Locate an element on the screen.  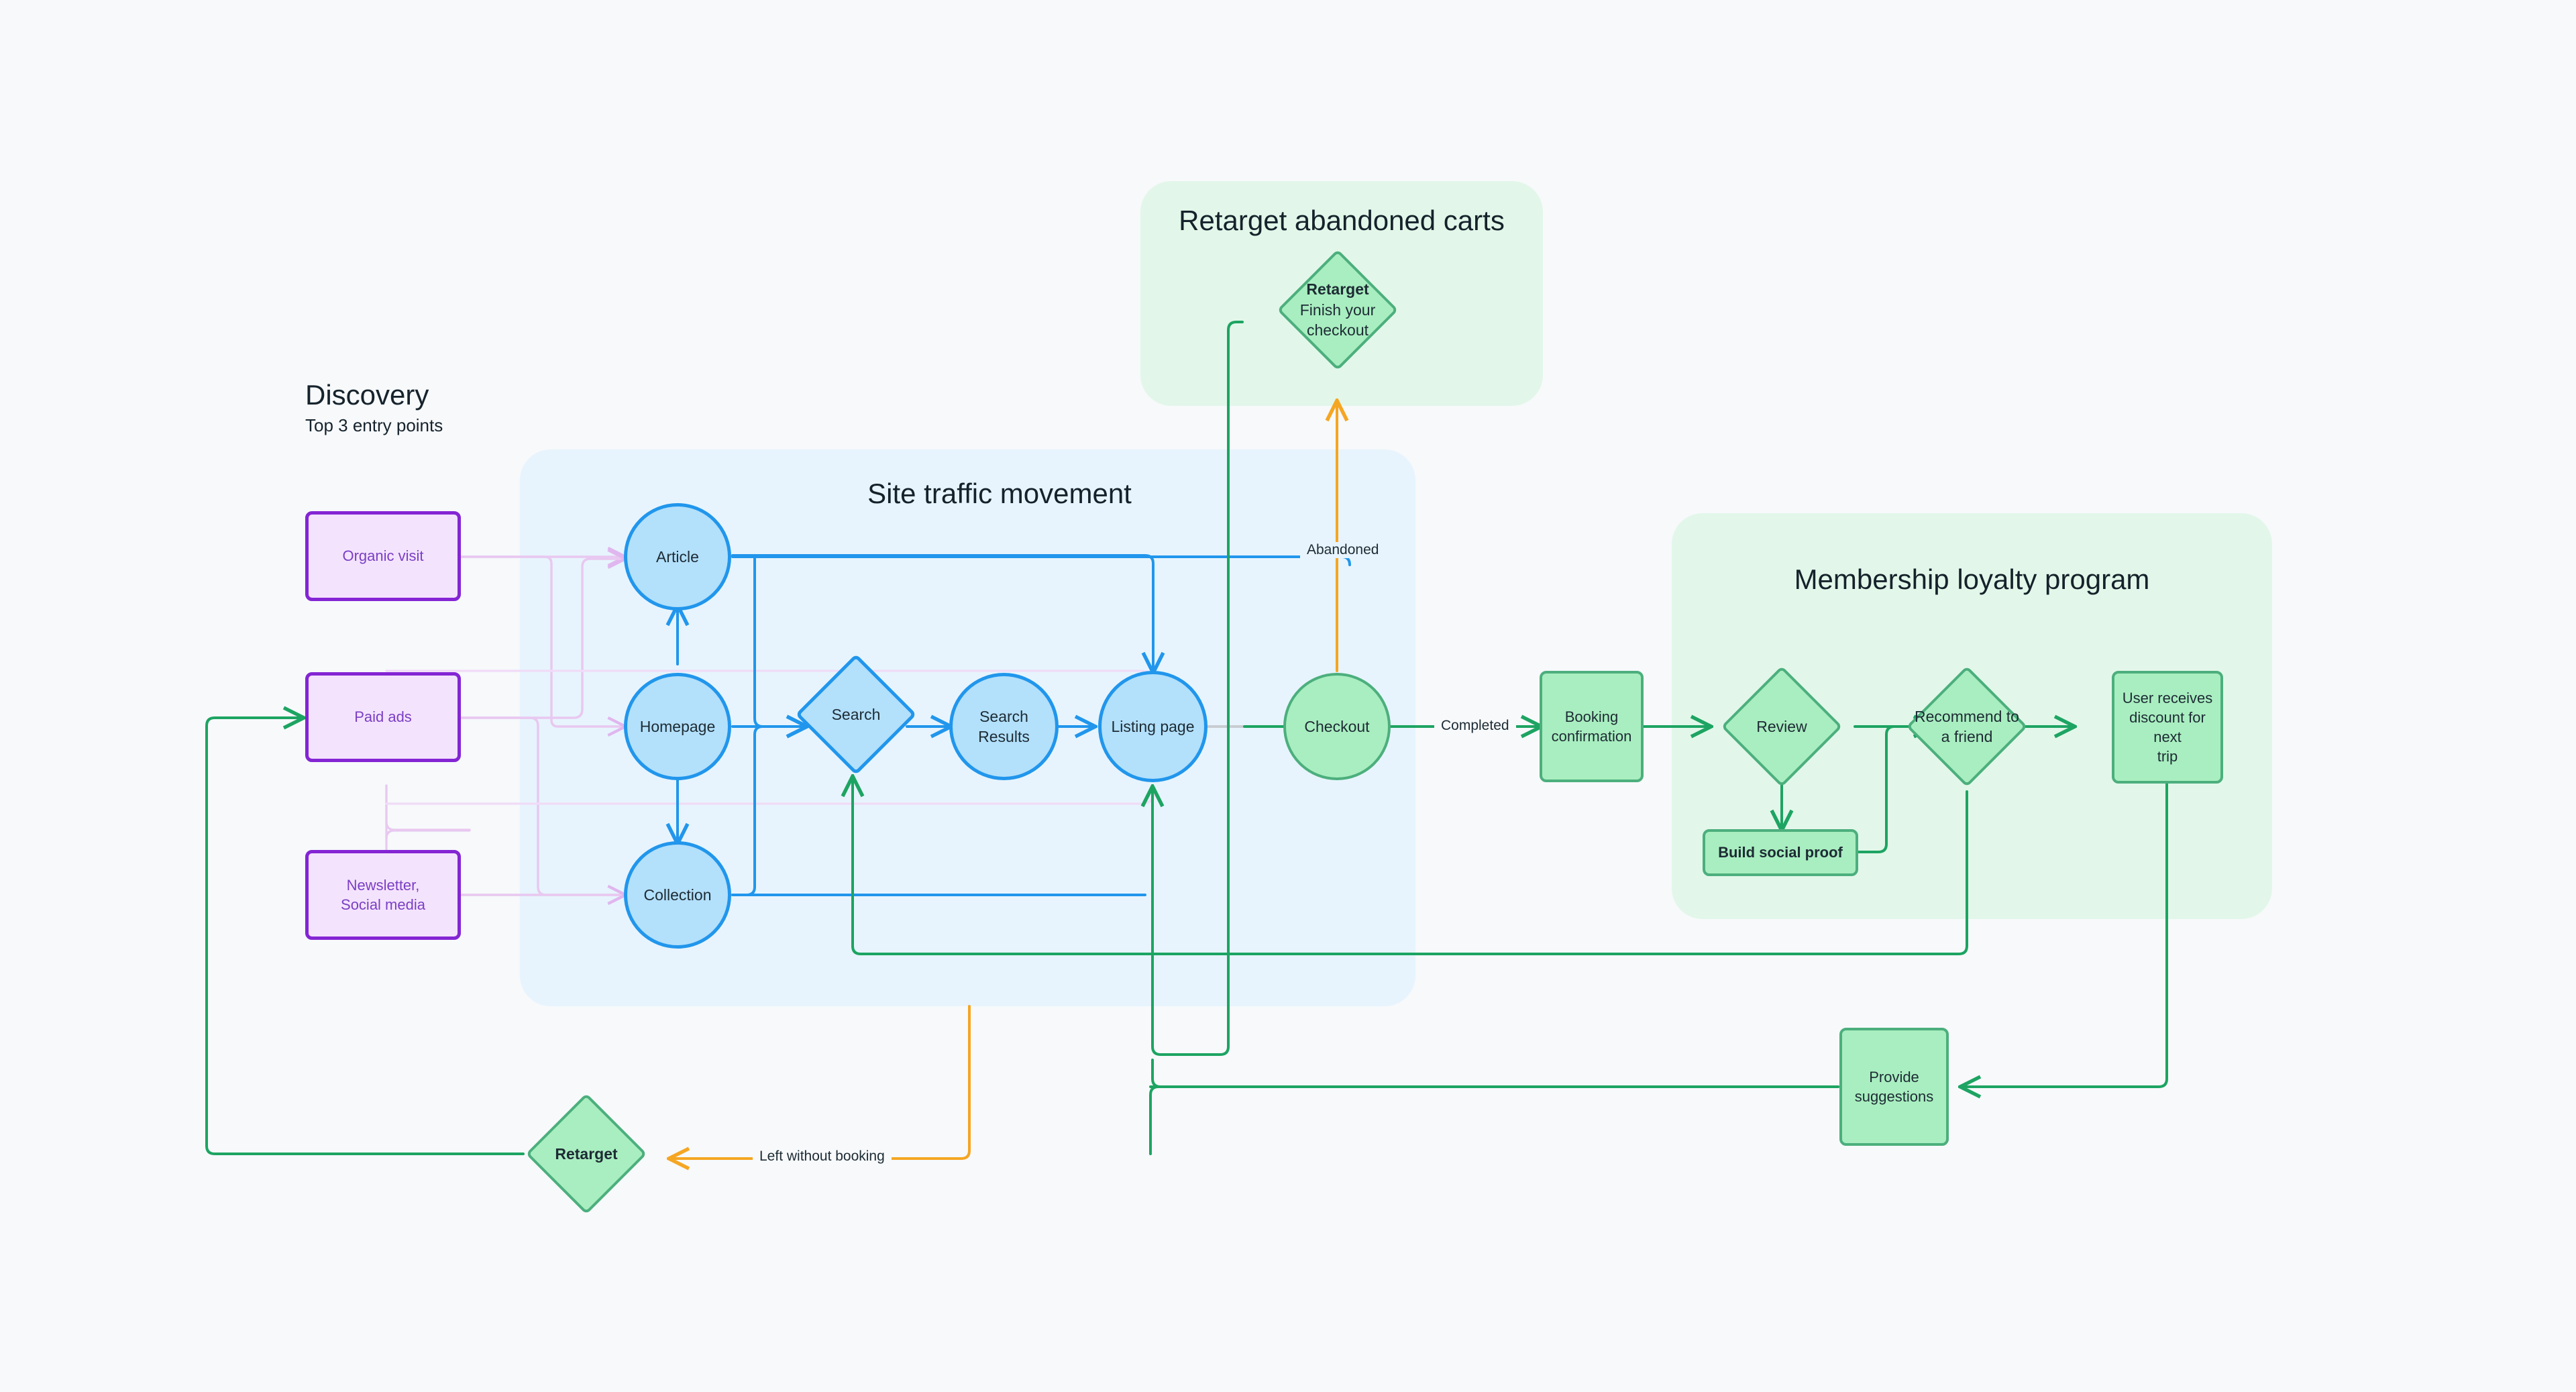
node-retarget-bottom: Retarget is located at coordinates (586, 1154).